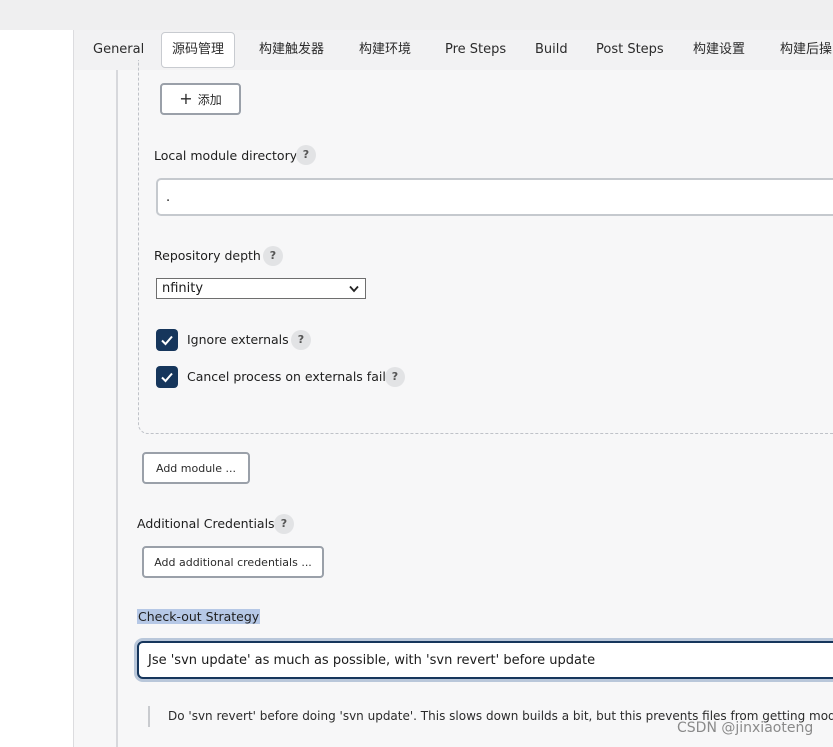 Image resolution: width=833 pixels, height=747 pixels. What do you see at coordinates (209, 99) in the screenshot?
I see `add-button-label: 添加` at bounding box center [209, 99].